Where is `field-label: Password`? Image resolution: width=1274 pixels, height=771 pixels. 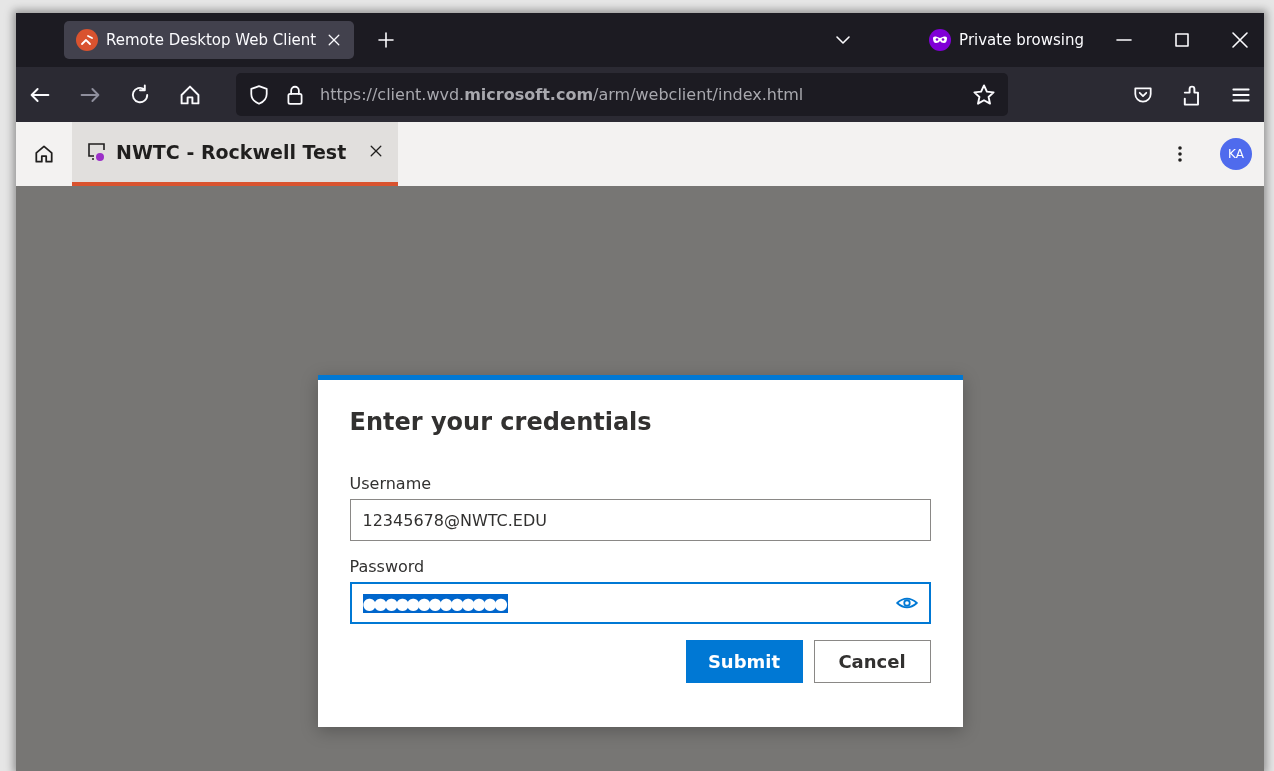
field-label: Password is located at coordinates (387, 566).